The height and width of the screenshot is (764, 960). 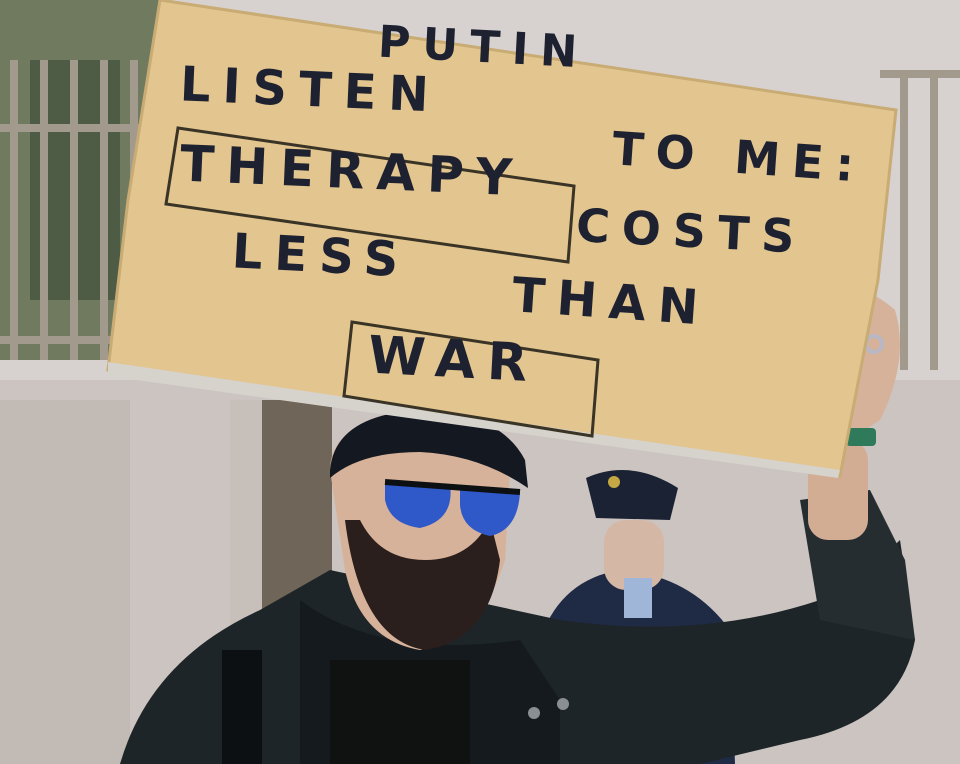 What do you see at coordinates (65, 582) in the screenshot?
I see `wall-panel-left` at bounding box center [65, 582].